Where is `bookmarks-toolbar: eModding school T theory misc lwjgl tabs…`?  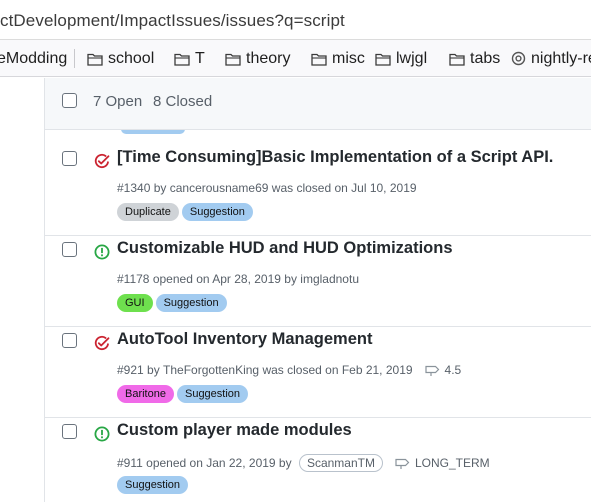 bookmarks-toolbar: eModding school T theory misc lwjgl tabs… is located at coordinates (295, 58).